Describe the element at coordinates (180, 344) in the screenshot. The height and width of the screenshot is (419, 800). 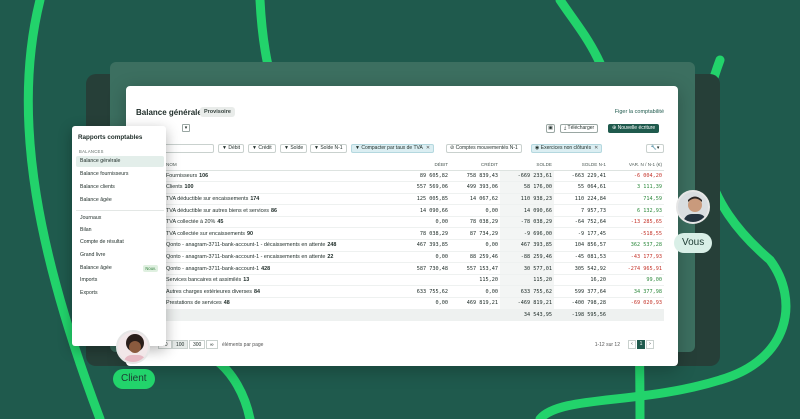
I see `page-size-option: 100` at that location.